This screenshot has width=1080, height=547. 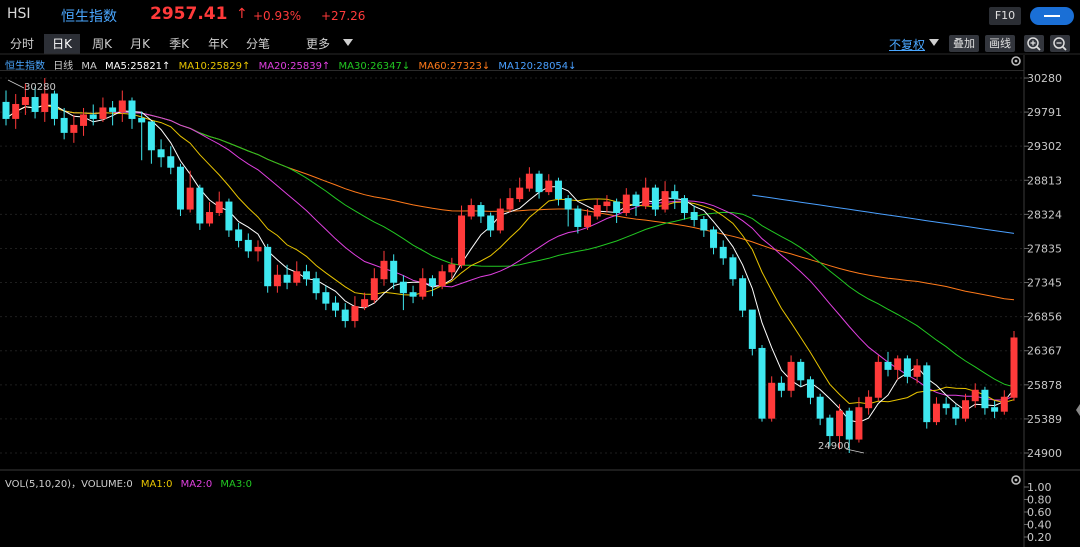 What do you see at coordinates (1016, 61) in the screenshot?
I see `settings-gear-icon` at bounding box center [1016, 61].